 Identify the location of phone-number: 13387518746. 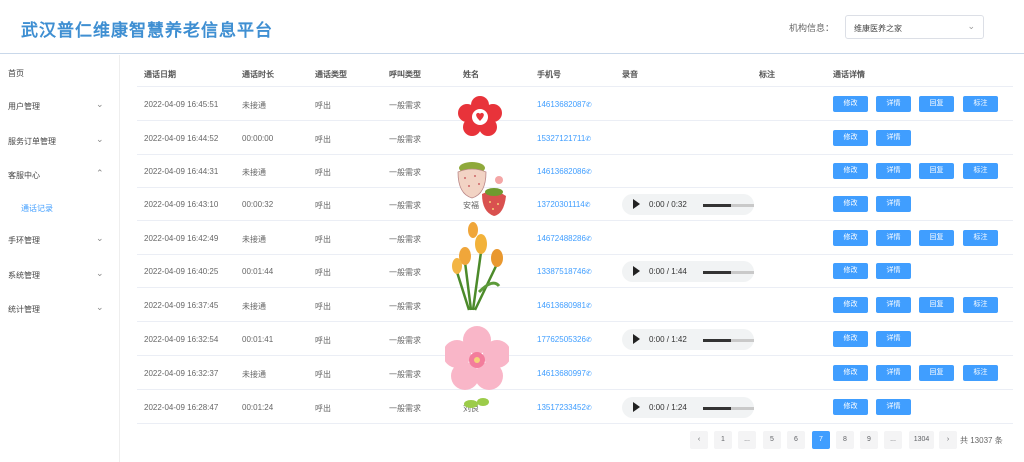
(561, 271).